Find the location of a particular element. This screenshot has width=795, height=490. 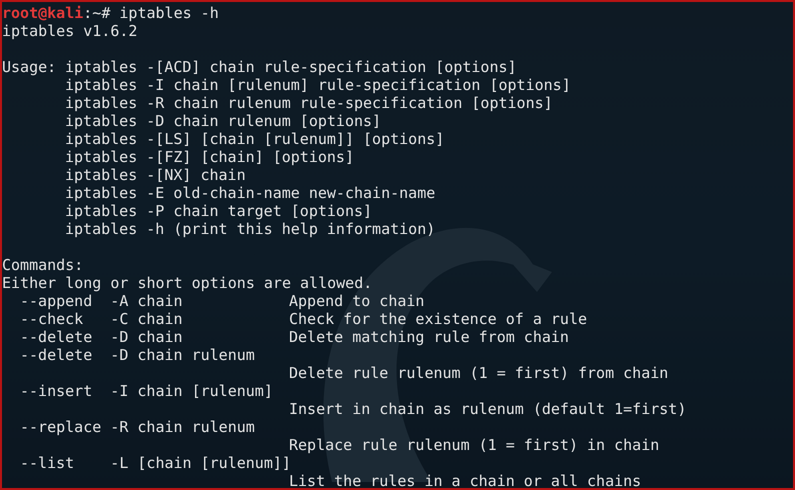

option-text: --list -L [chain [rulenum]] is located at coordinates (155, 463).